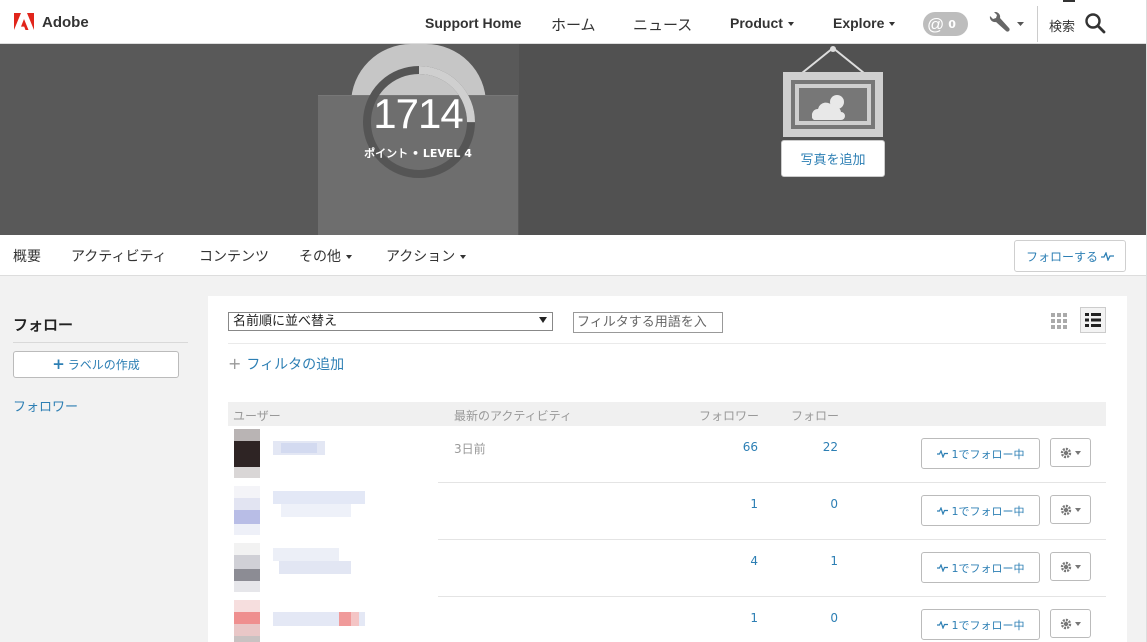 The width and height of the screenshot is (1147, 642). Describe the element at coordinates (390, 321) in the screenshot. I see `sort-select: 名前順に並べ替え` at that location.